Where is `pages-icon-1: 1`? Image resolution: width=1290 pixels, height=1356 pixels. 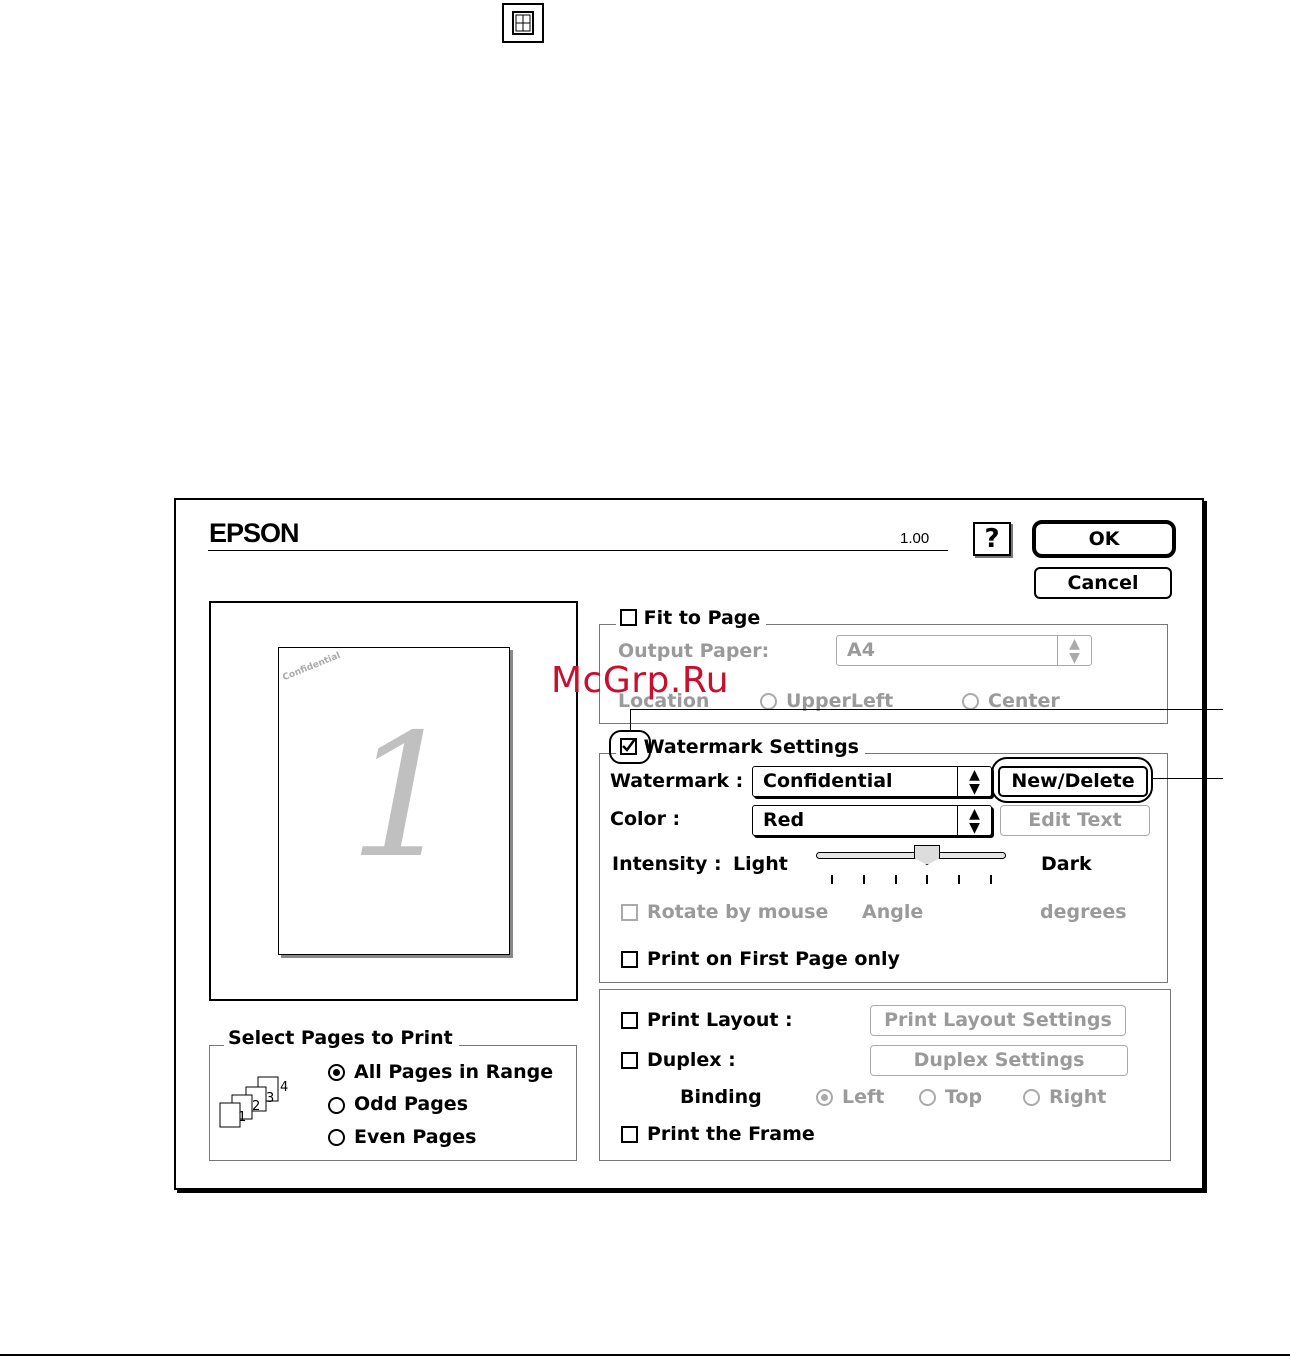 pages-icon-1: 1 is located at coordinates (242, 1117).